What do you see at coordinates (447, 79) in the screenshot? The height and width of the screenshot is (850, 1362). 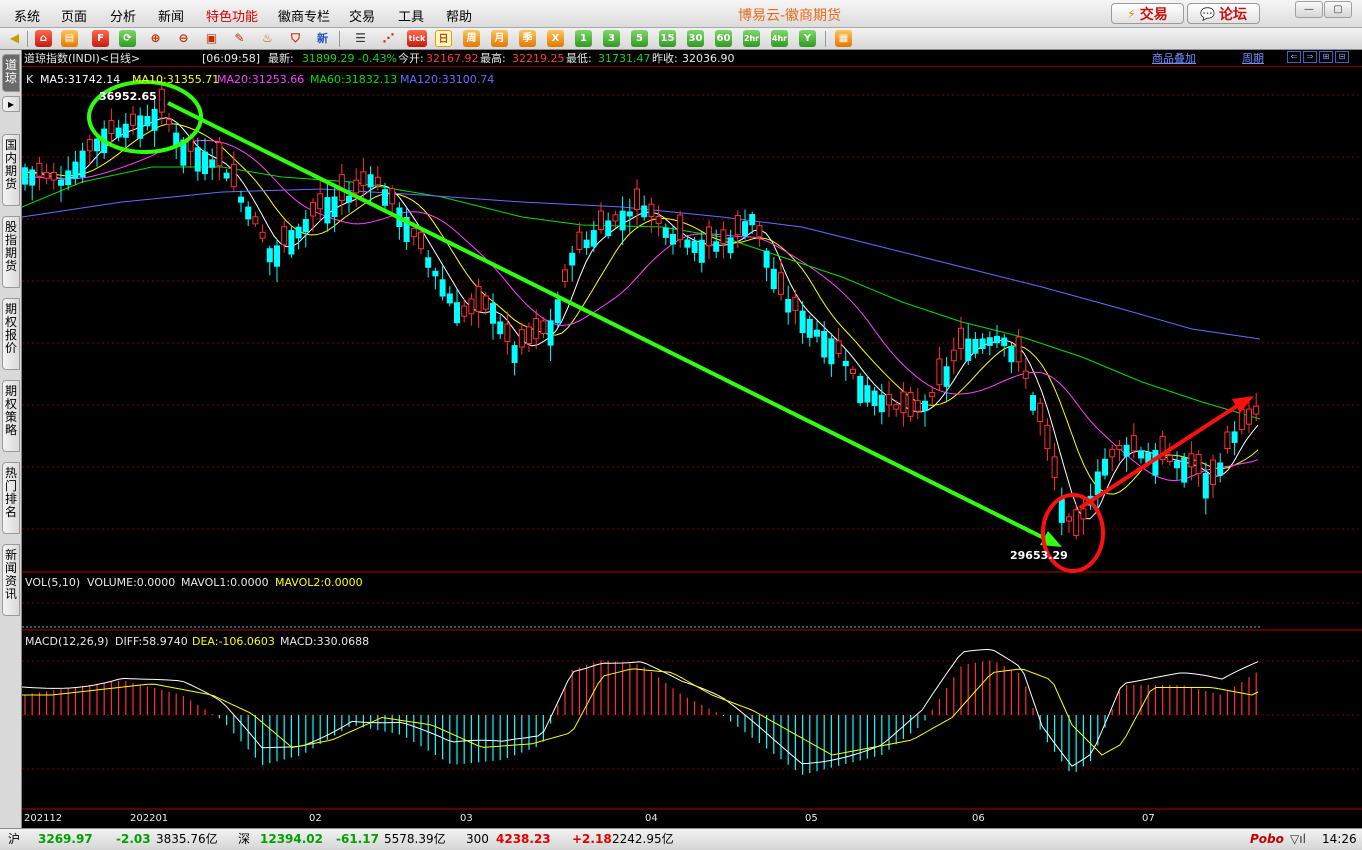 I see `ma120-label: MA120:33100.74` at bounding box center [447, 79].